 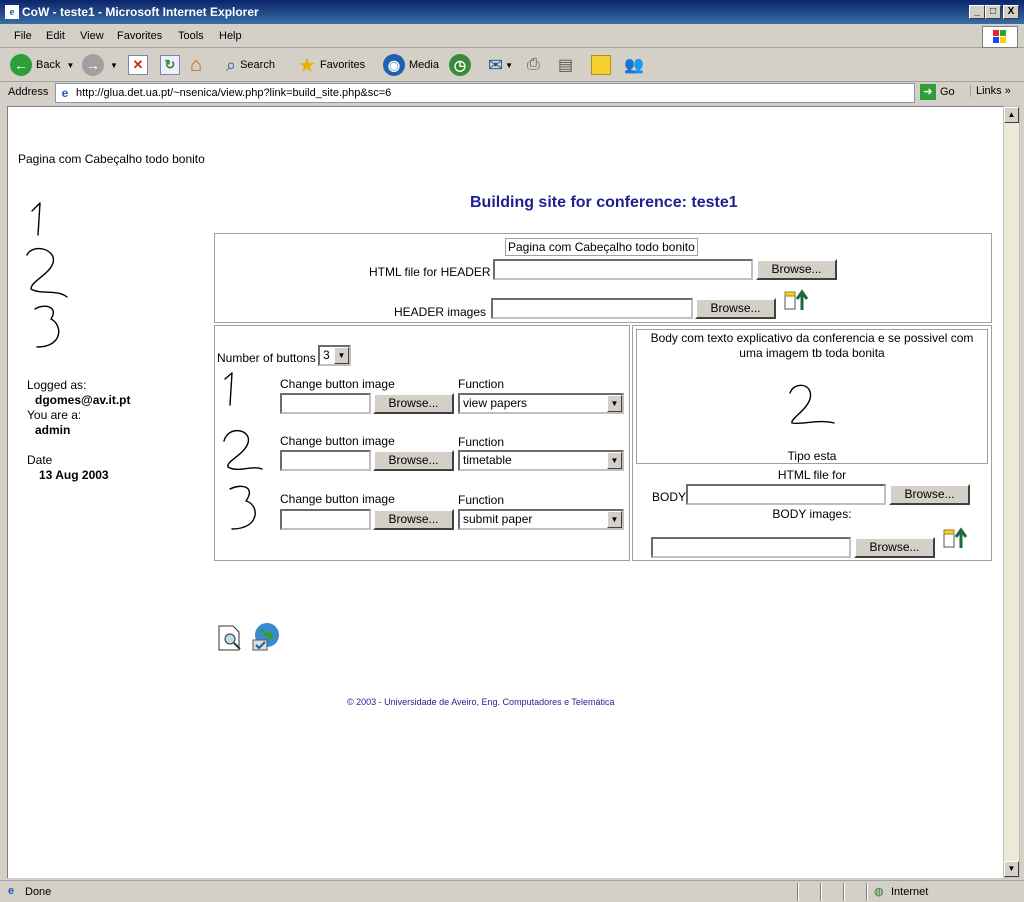 What do you see at coordinates (460, 65) in the screenshot?
I see `history-button: ◷` at bounding box center [460, 65].